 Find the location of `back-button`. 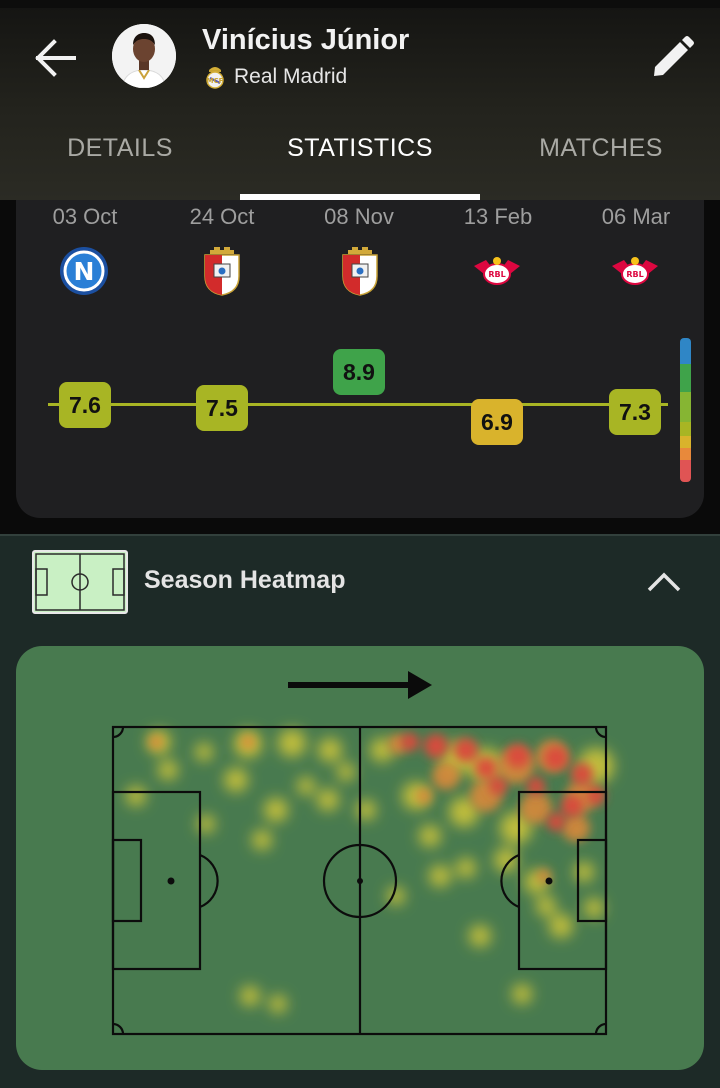

back-button is located at coordinates (56, 58).